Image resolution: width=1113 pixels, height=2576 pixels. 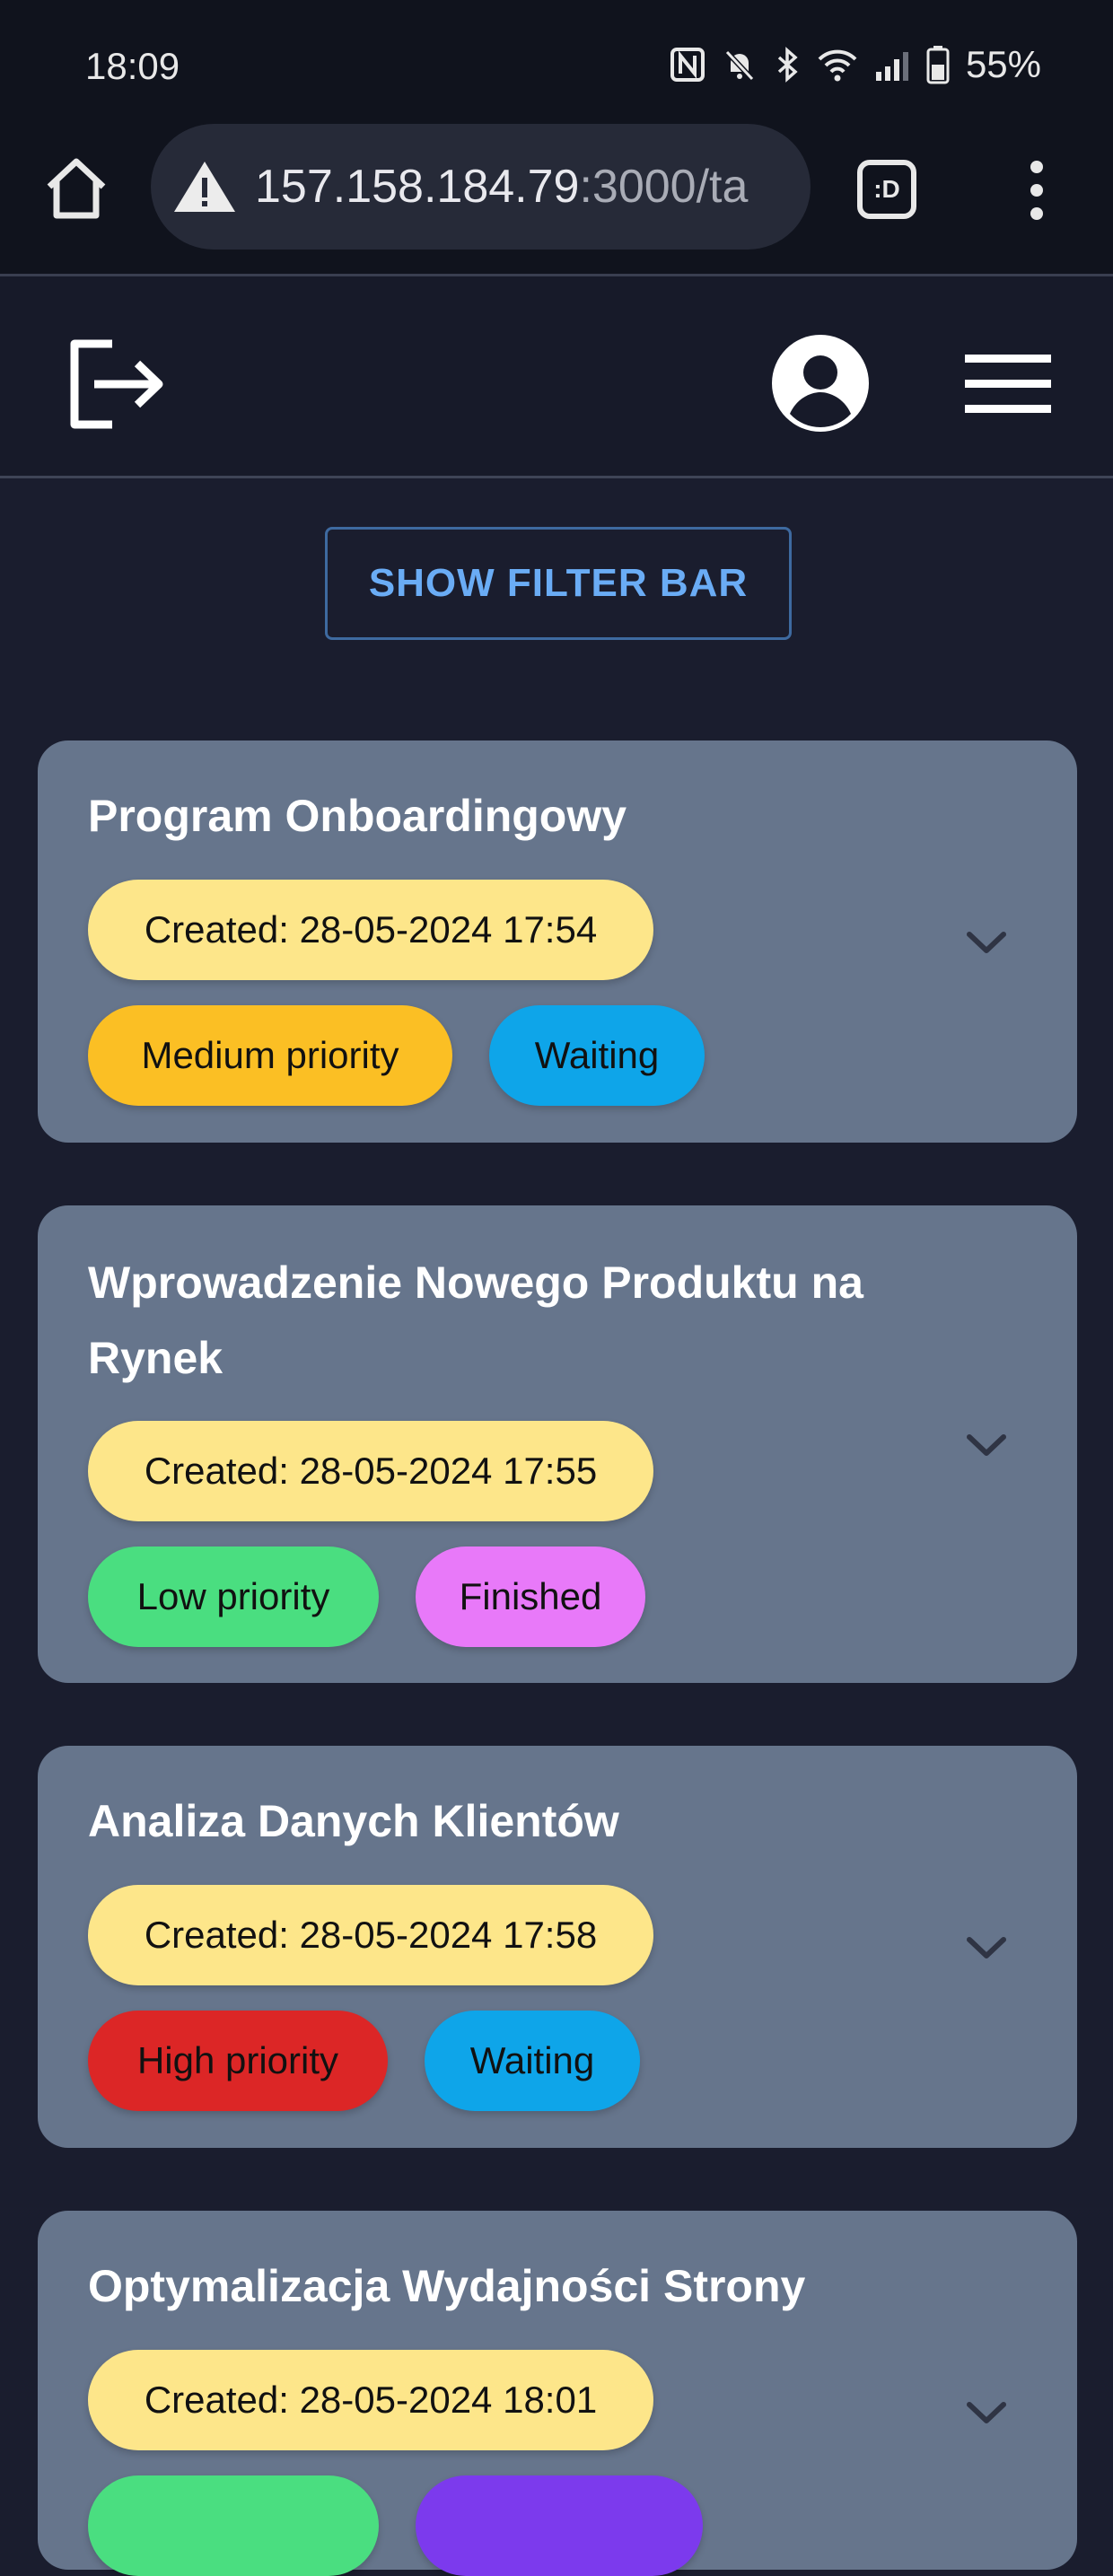 What do you see at coordinates (234, 2525) in the screenshot?
I see `priority-badge` at bounding box center [234, 2525].